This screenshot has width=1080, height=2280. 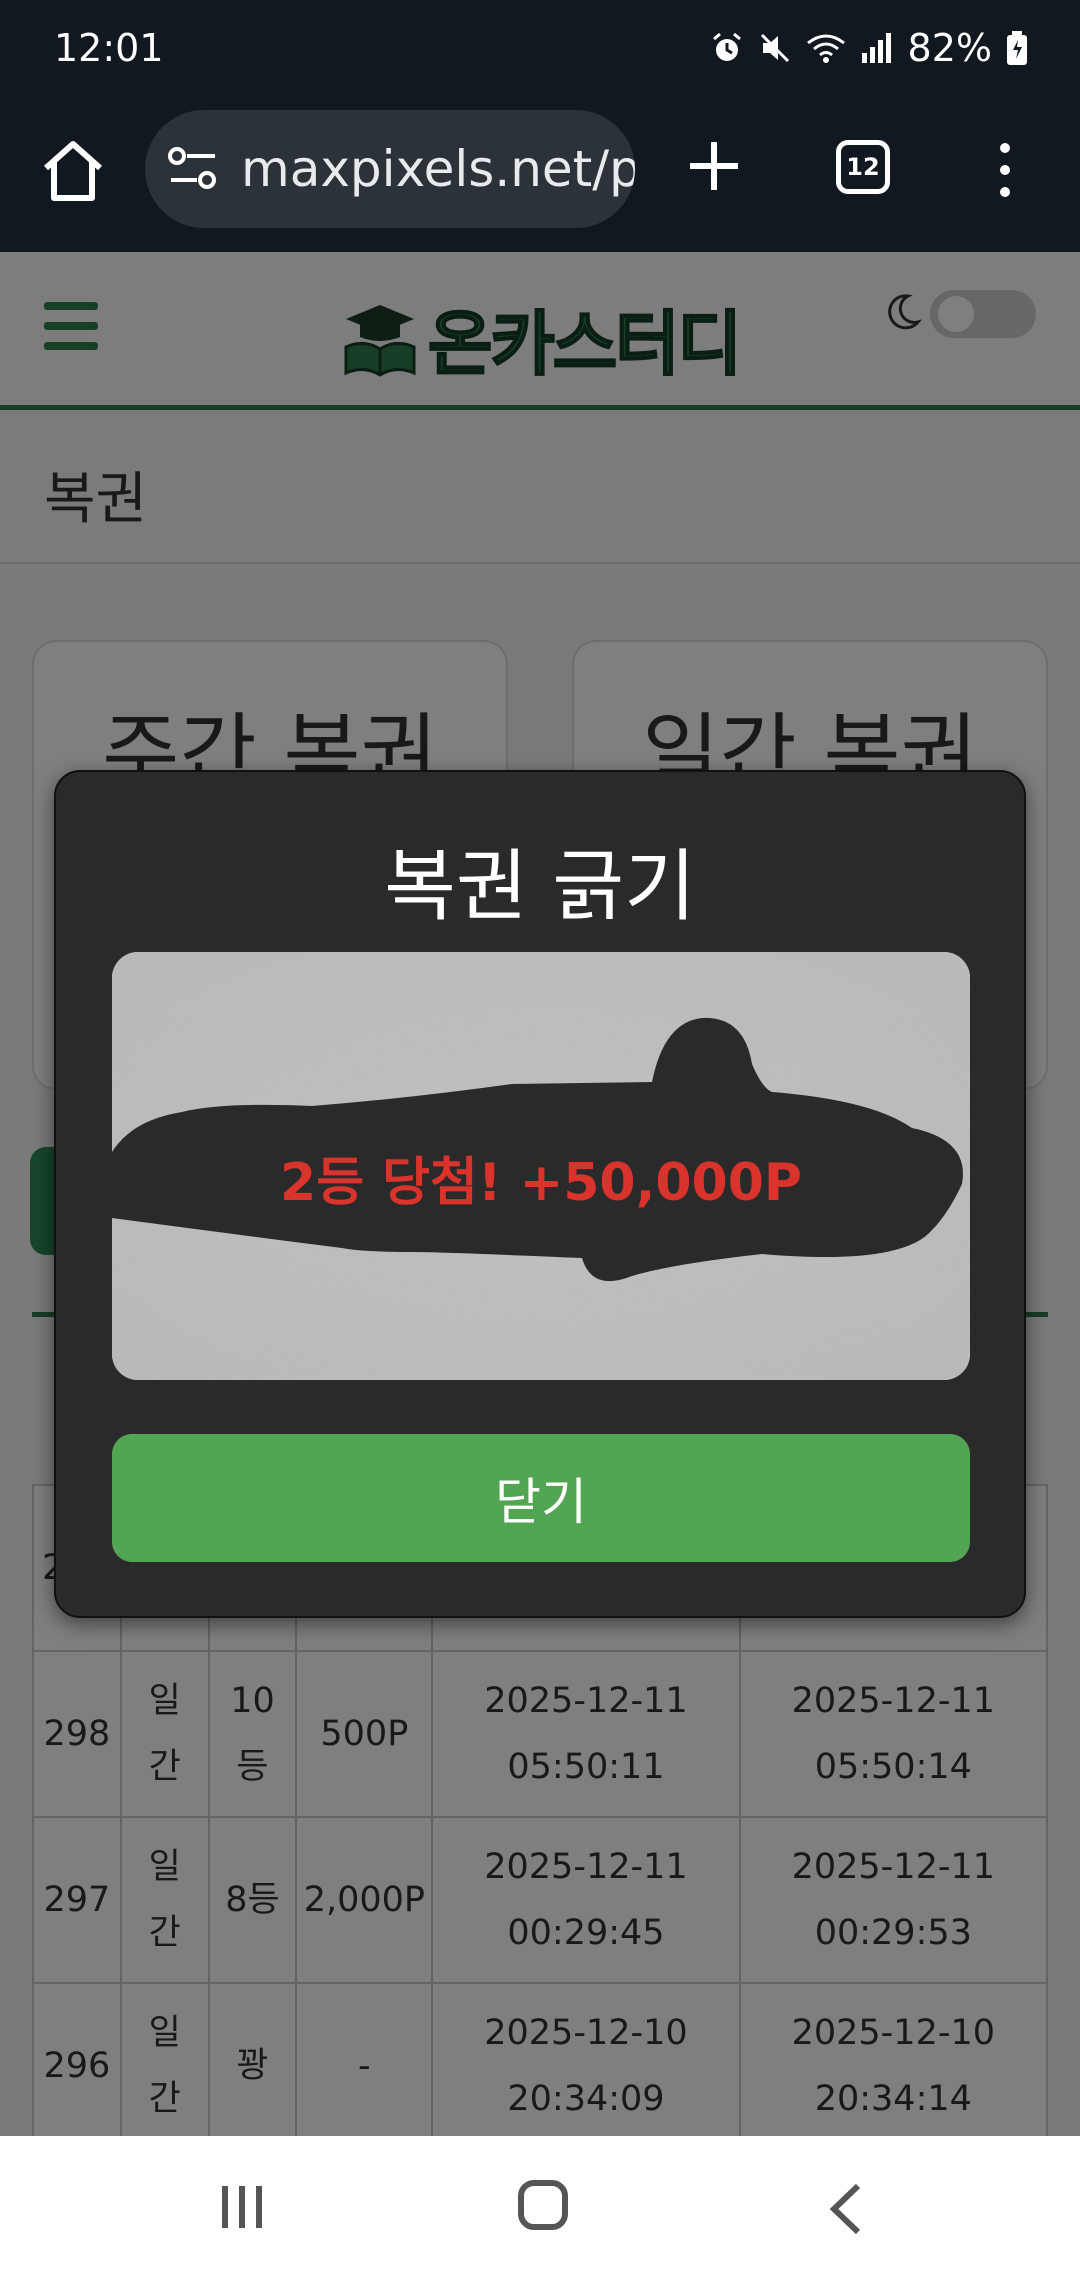 I want to click on recent-apps-icon, so click(x=242, y=2207).